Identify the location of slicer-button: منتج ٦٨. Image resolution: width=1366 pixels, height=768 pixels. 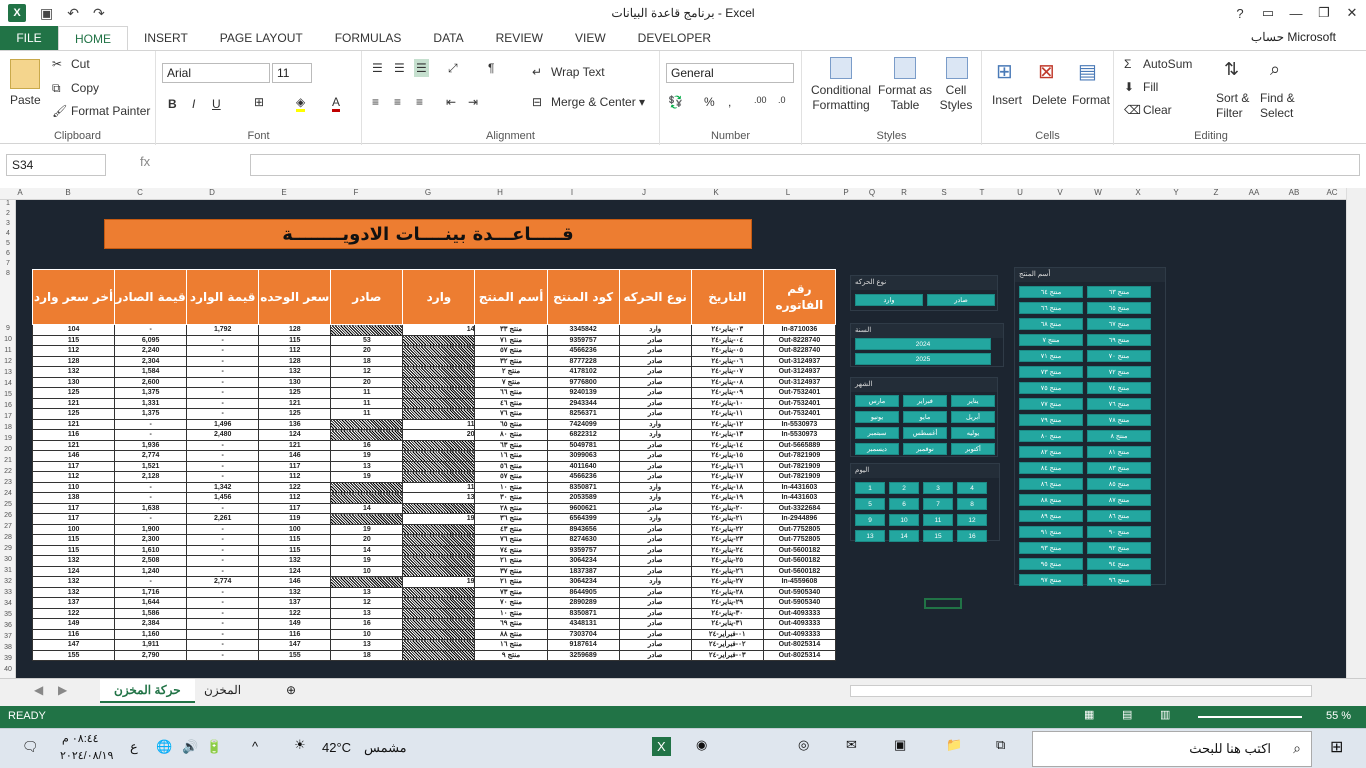
(1051, 324).